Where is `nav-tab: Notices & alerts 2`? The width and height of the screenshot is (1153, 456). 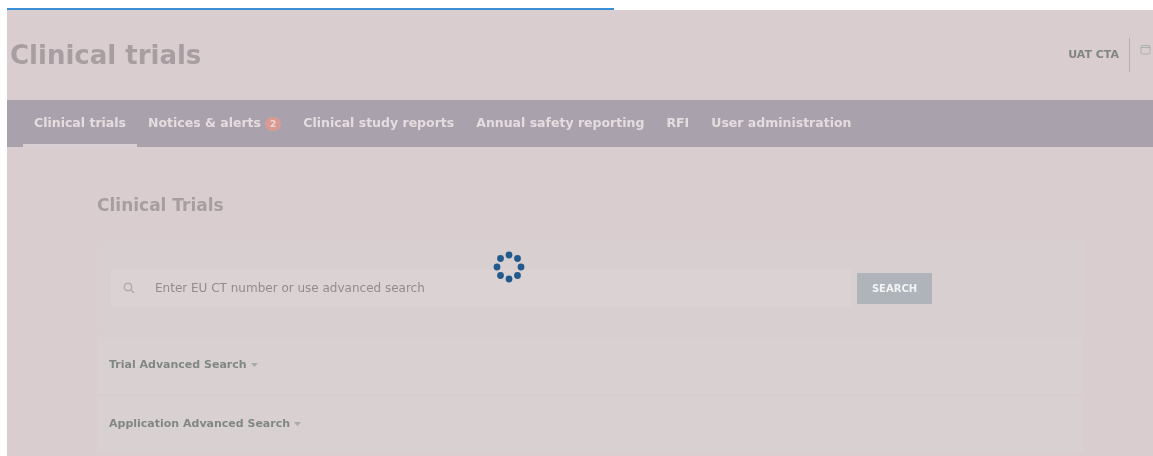
nav-tab: Notices & alerts 2 is located at coordinates (215, 123).